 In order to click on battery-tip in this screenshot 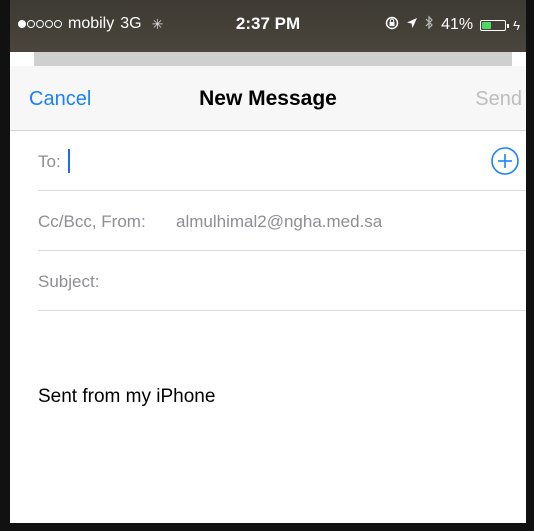, I will do `click(508, 25)`.